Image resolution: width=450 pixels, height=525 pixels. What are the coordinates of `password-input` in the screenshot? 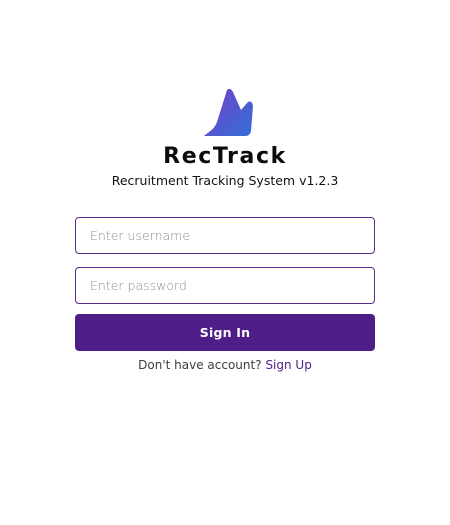 It's located at (225, 285).